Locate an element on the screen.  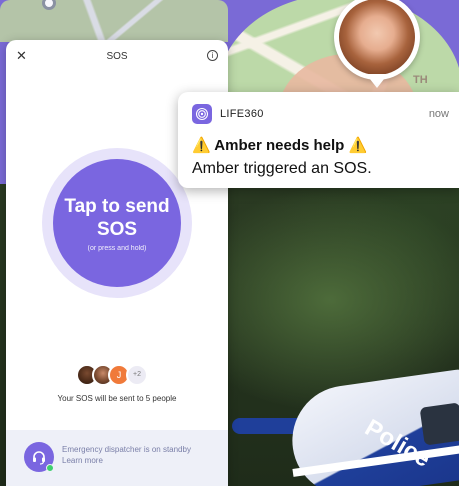
headset-icon-glyph is located at coordinates (39, 458).